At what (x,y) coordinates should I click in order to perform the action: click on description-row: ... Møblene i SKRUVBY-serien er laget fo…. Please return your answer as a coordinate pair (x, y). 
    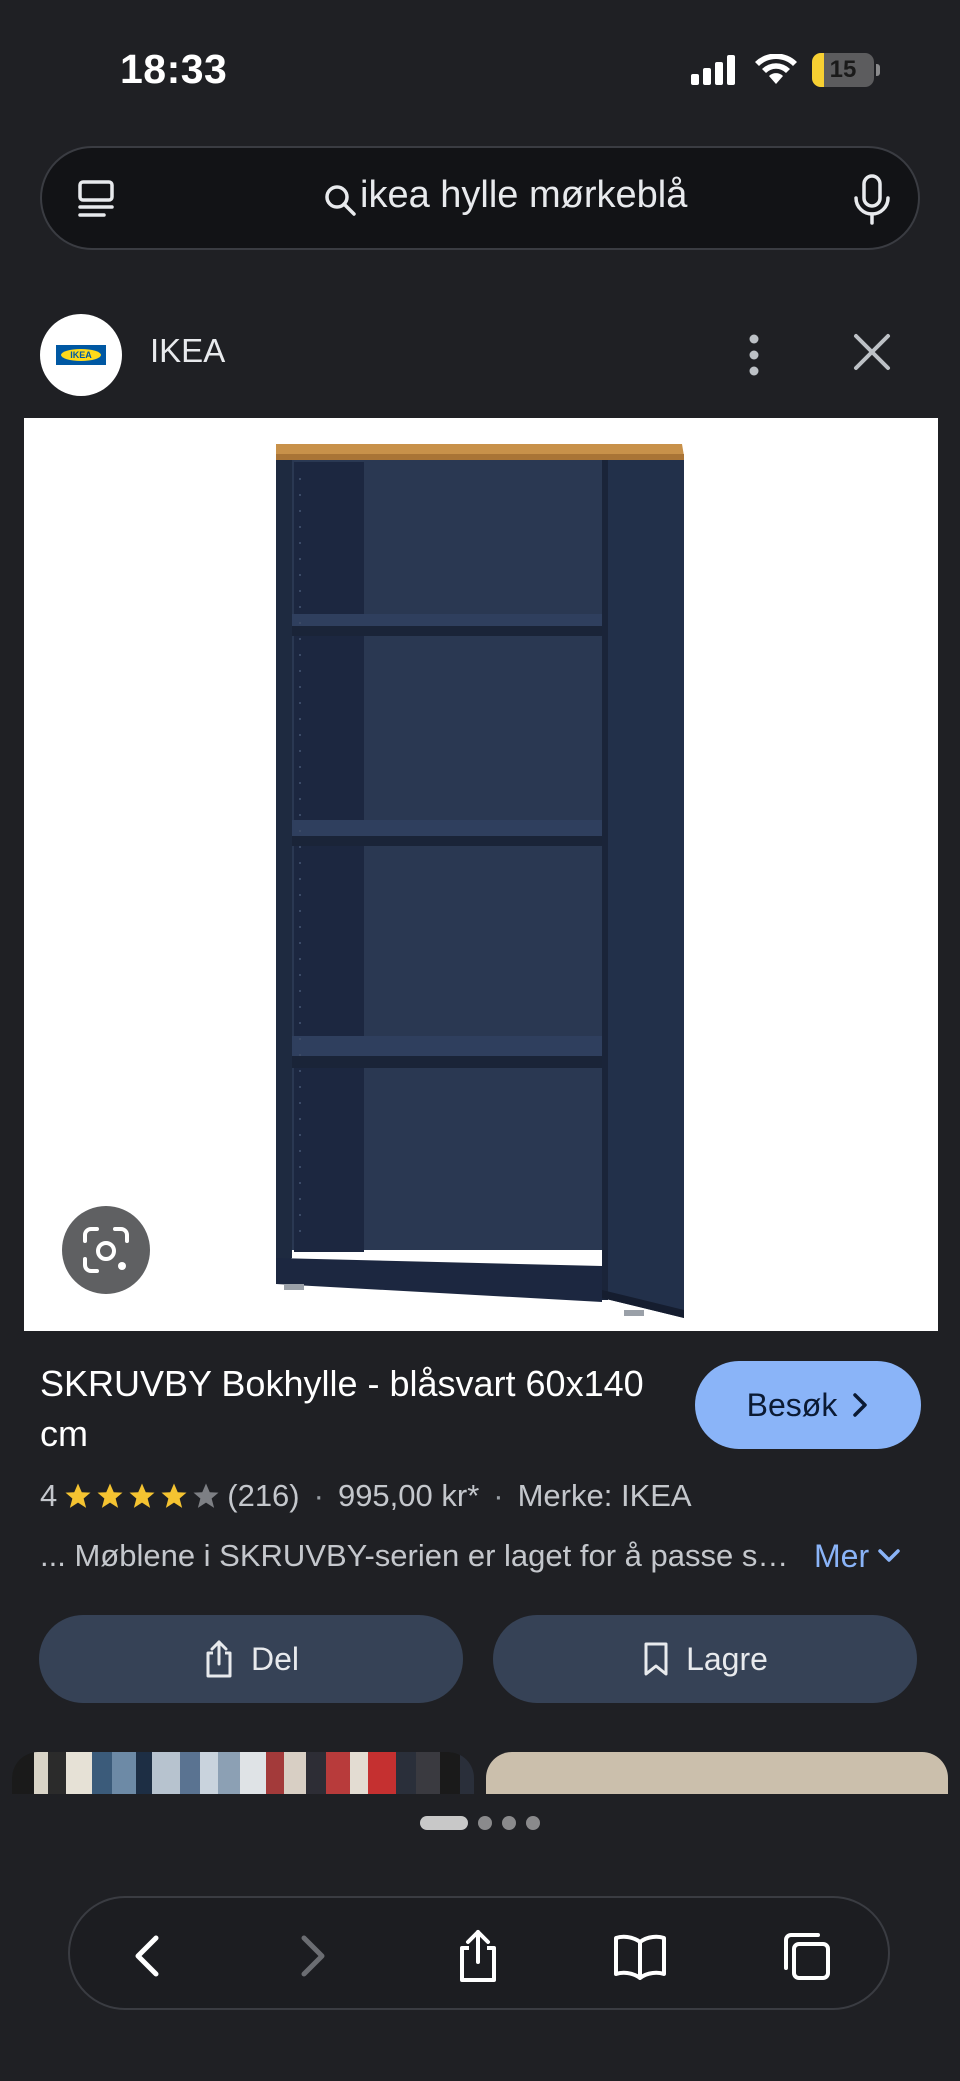
    Looking at the image, I should click on (480, 1556).